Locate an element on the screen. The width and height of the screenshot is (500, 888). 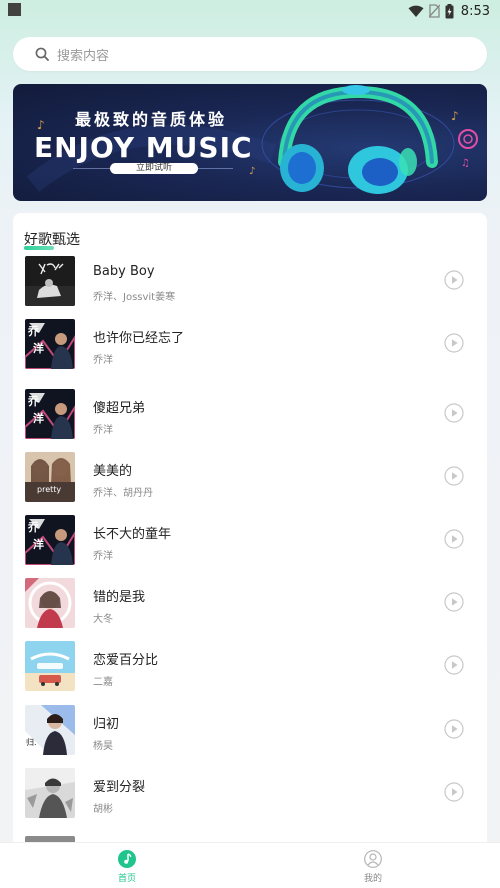
song-title: 傻超兄弟 is located at coordinates (119, 408).